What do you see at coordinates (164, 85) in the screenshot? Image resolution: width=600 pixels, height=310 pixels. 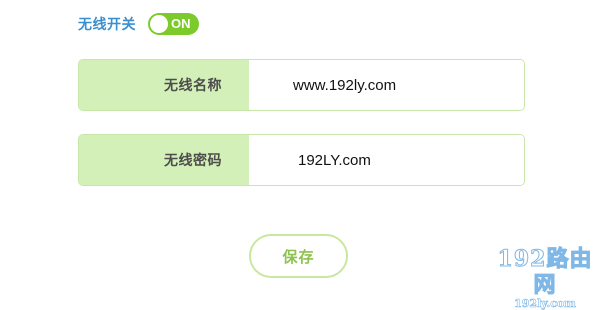 I see `ssid-label: 无线名称` at bounding box center [164, 85].